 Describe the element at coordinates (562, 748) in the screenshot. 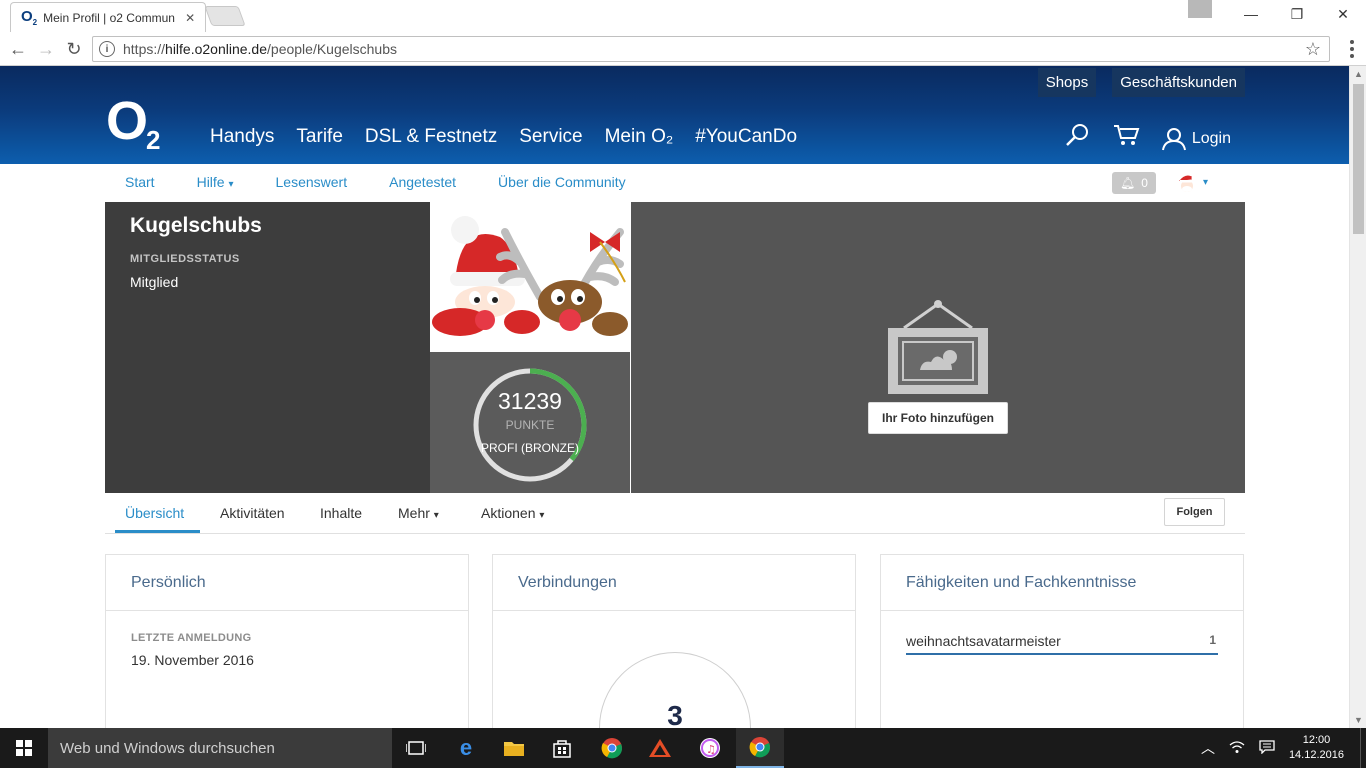

I see `store-icon` at that location.